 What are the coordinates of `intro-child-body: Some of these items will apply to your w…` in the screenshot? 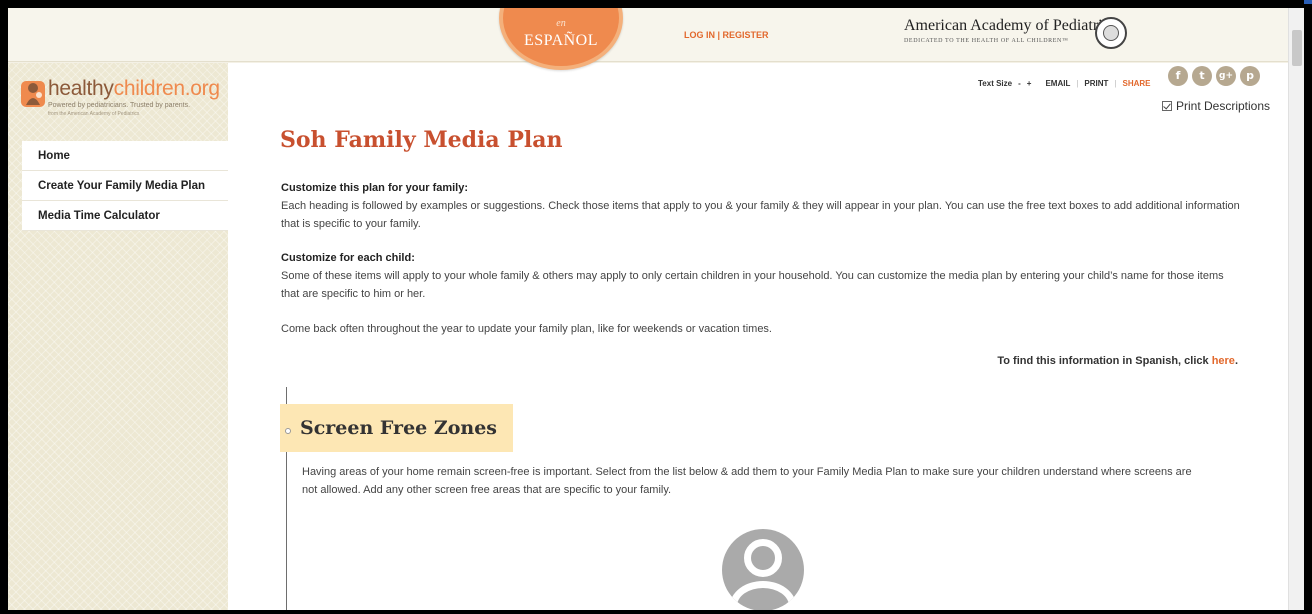 It's located at (752, 285).